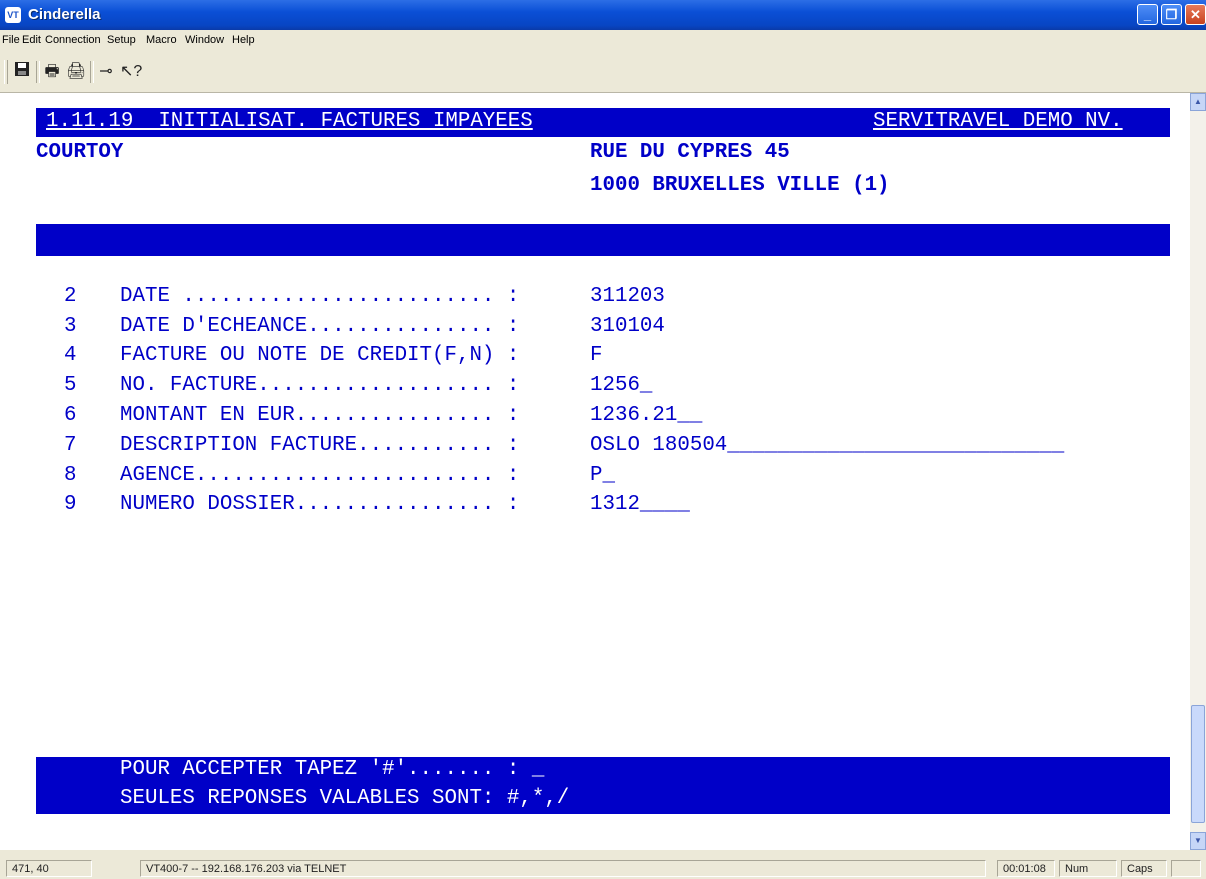 Image resolution: width=1206 pixels, height=879 pixels. I want to click on num-lock-indicator: Num, so click(1088, 868).